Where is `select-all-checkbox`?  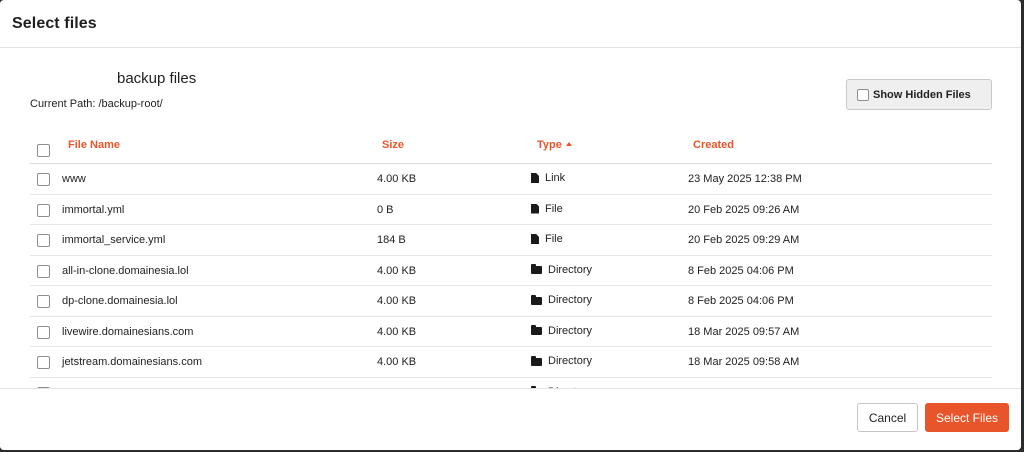
select-all-checkbox is located at coordinates (43, 150).